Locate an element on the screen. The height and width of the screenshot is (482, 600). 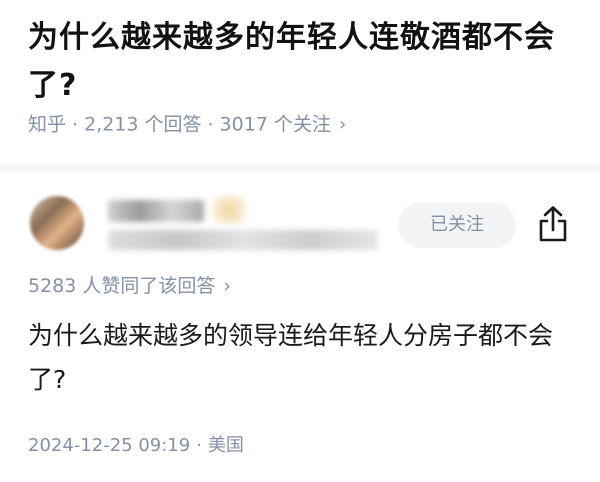
section-divider is located at coordinates (300, 168).